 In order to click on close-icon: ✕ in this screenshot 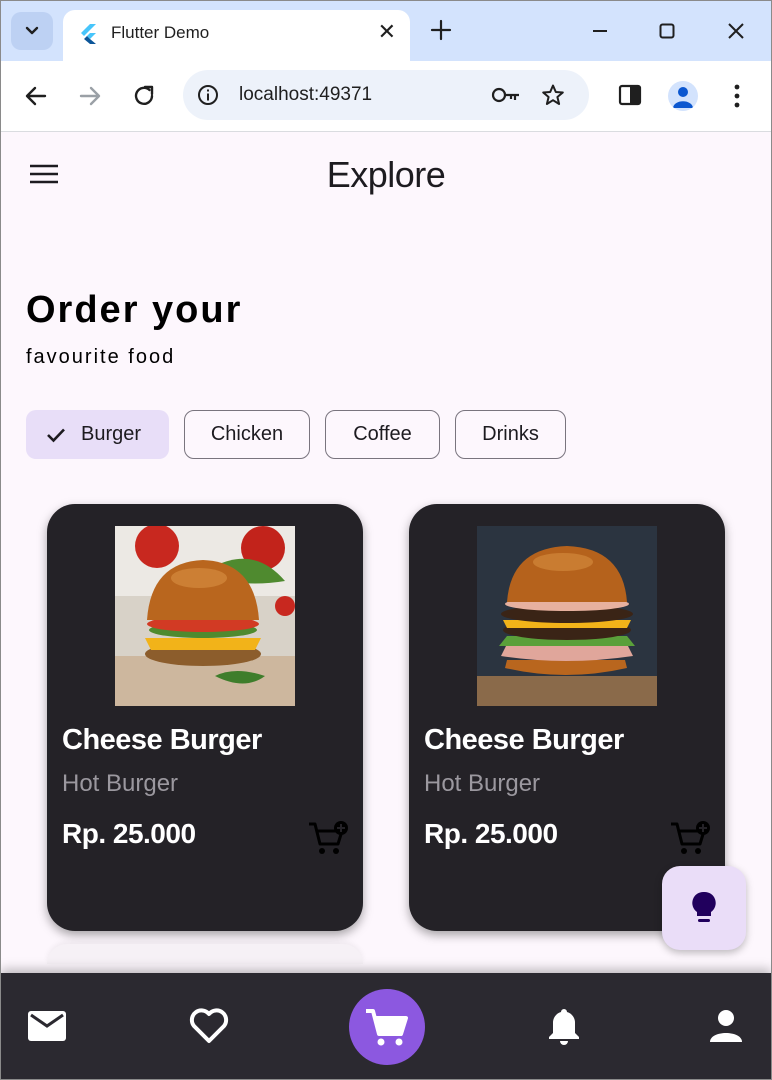, I will do `click(387, 32)`.